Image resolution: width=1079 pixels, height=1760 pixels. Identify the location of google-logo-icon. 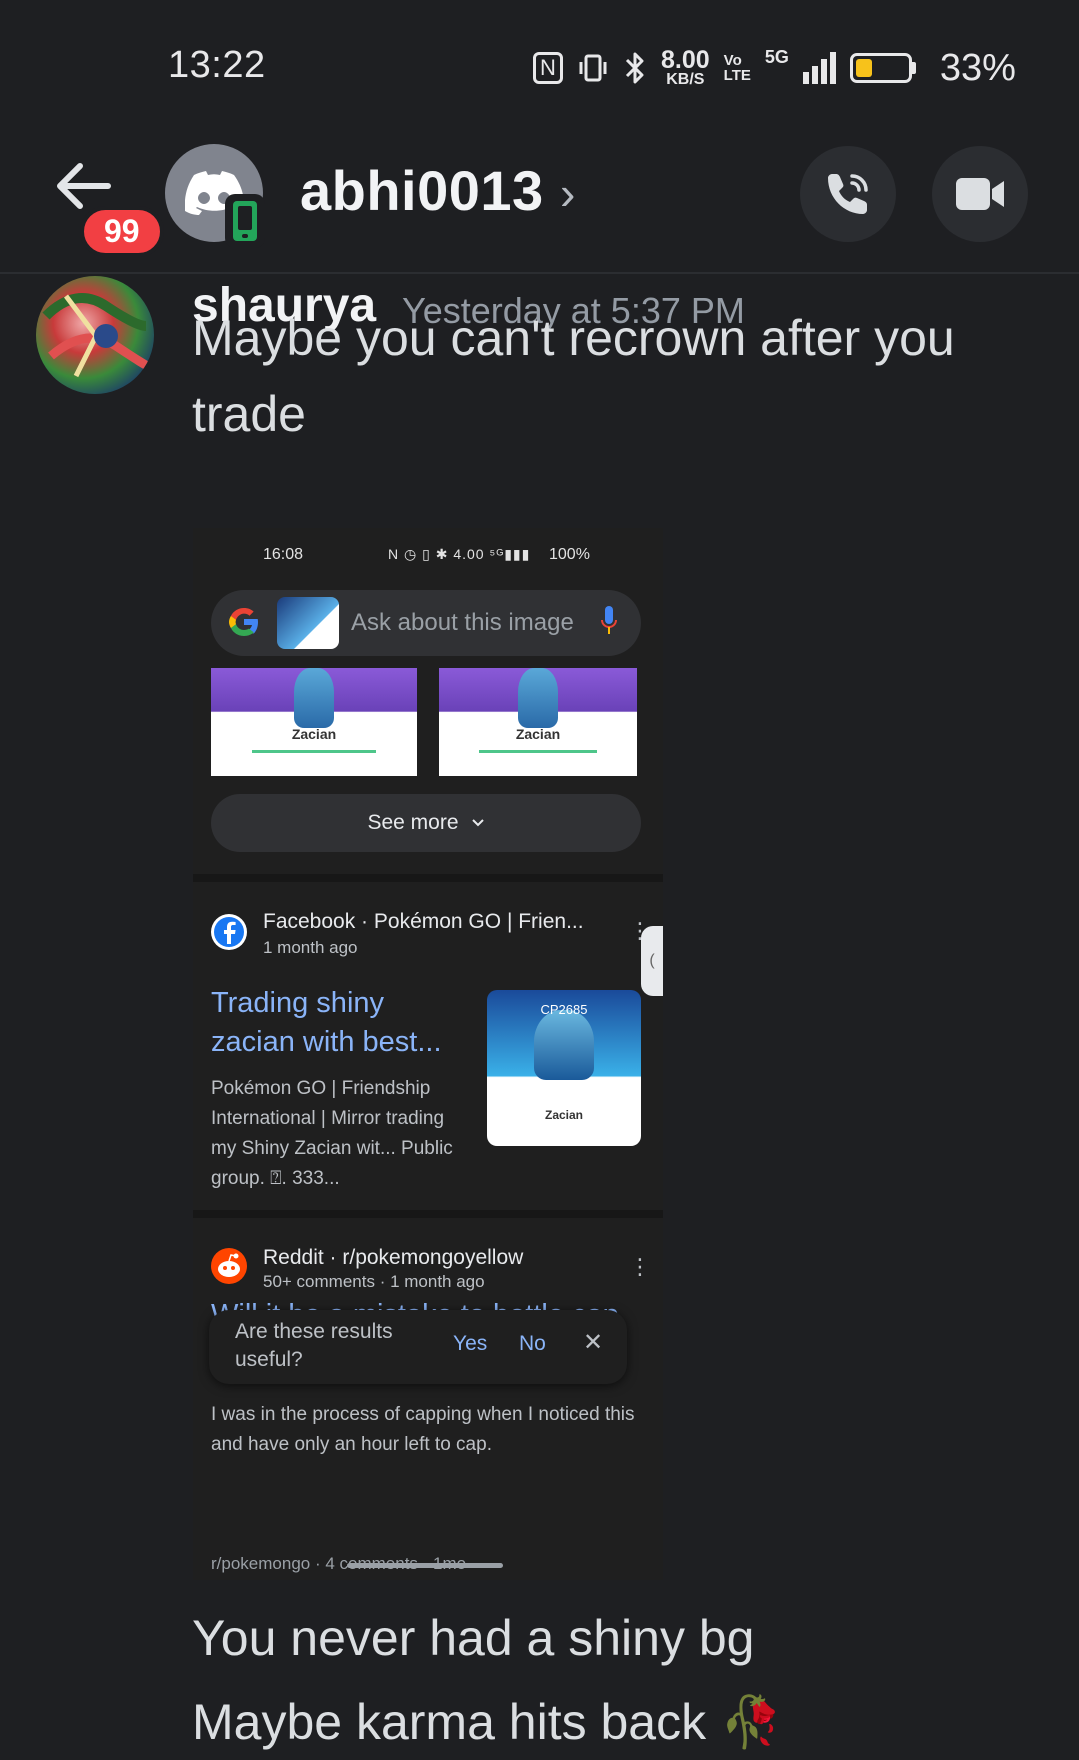
(244, 622).